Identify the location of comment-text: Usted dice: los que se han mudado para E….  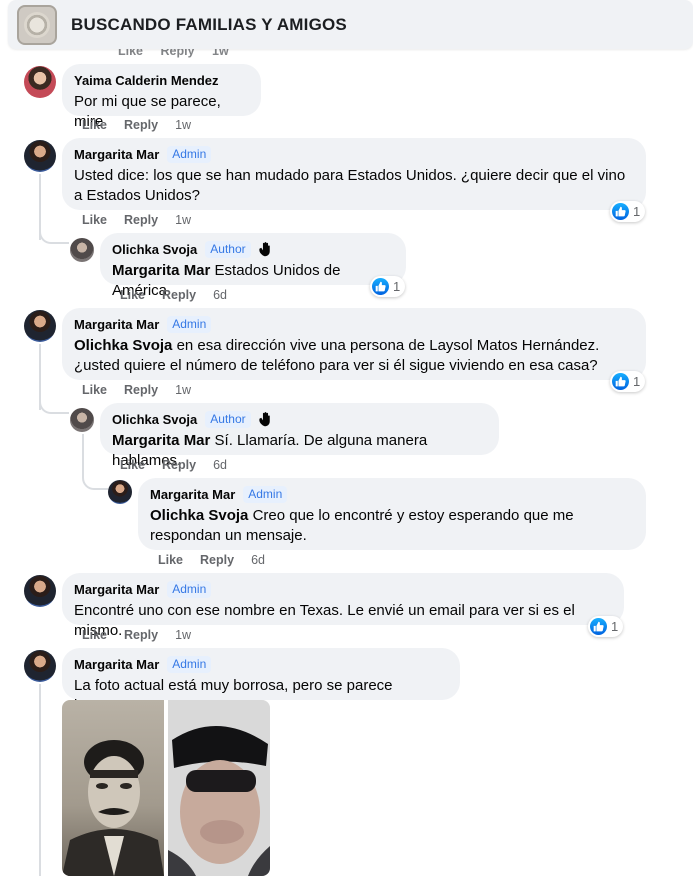
(350, 185).